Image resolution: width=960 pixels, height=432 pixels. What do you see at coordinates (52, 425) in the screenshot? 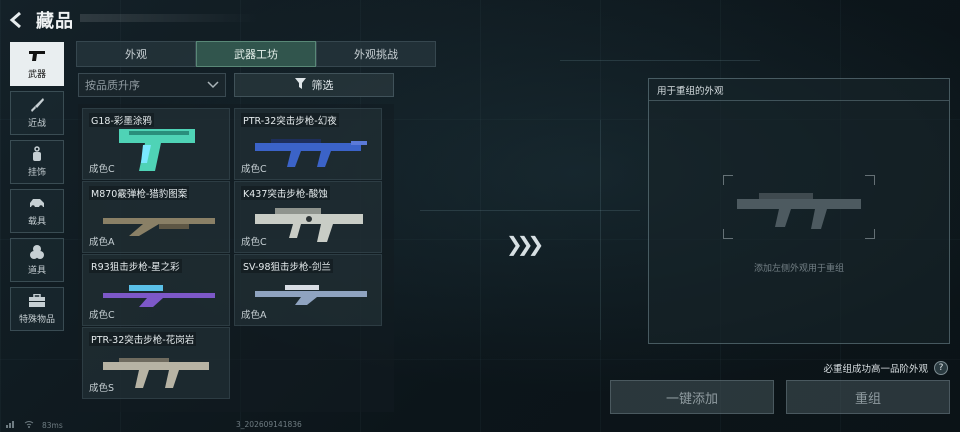
I see `ping-value: 83ms` at bounding box center [52, 425].